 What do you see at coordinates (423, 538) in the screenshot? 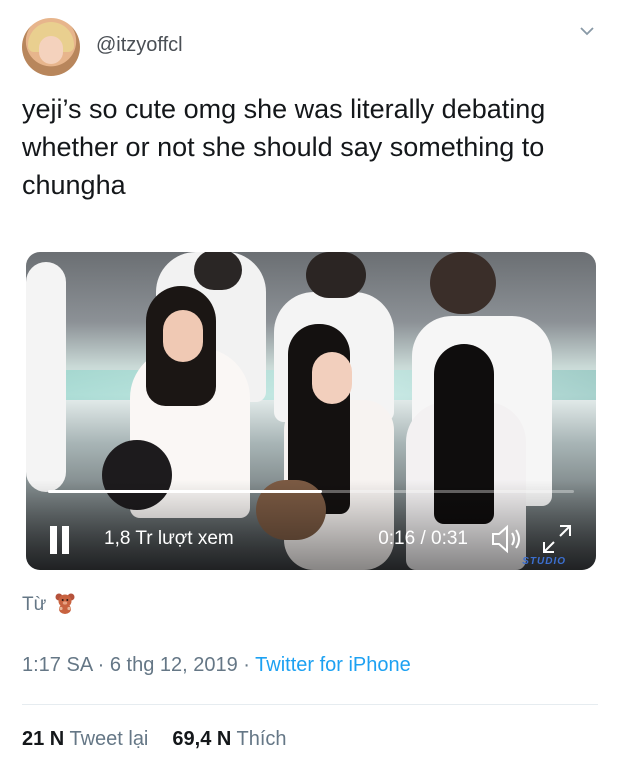
I see `video-time: 0:16 / 0:31` at bounding box center [423, 538].